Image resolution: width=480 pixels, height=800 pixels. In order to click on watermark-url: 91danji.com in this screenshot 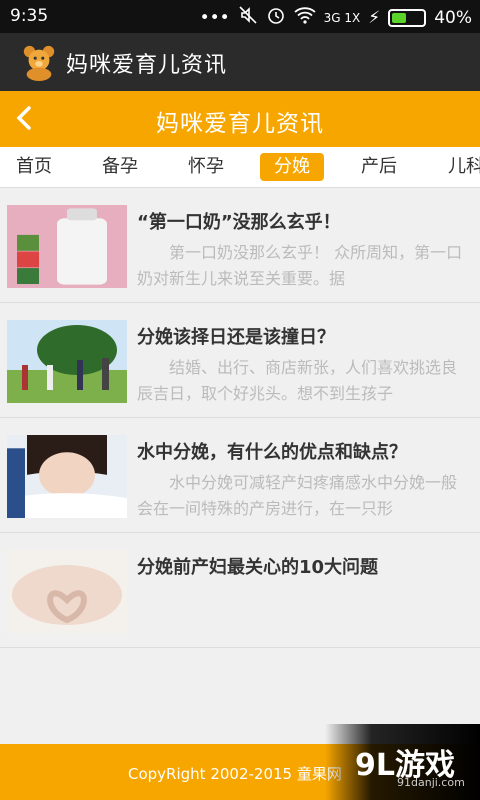, I will do `click(431, 782)`.